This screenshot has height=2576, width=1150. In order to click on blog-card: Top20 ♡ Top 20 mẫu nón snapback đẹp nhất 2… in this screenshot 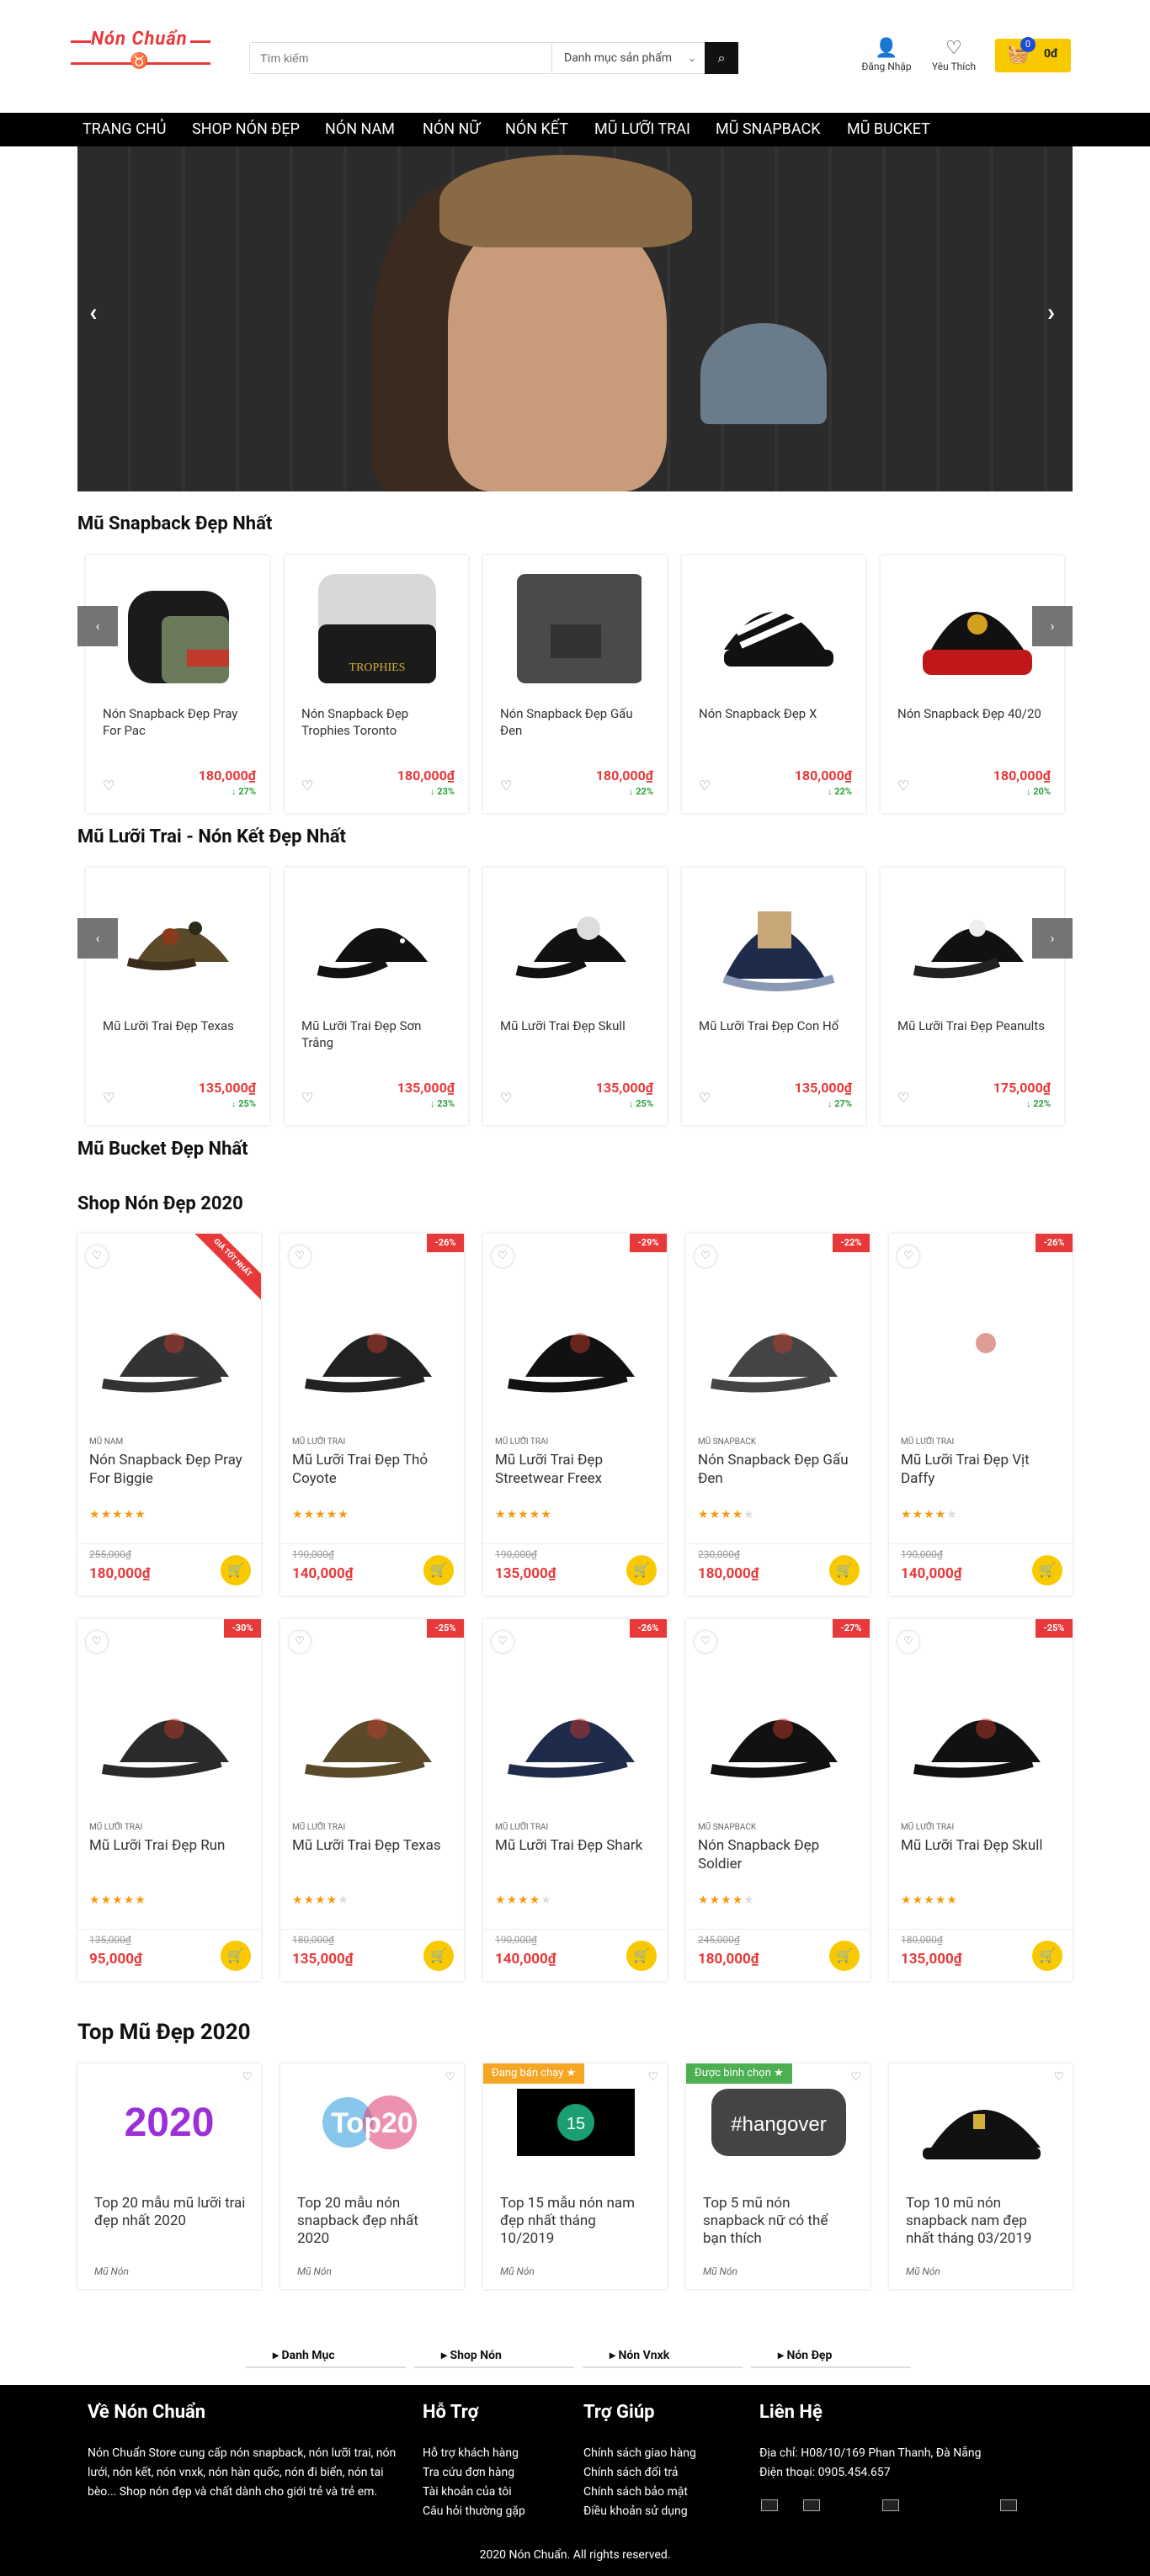, I will do `click(372, 2176)`.